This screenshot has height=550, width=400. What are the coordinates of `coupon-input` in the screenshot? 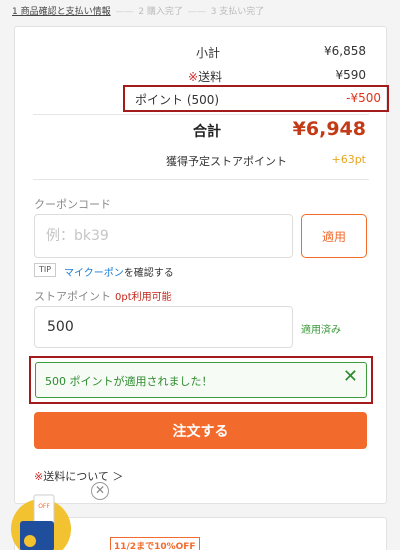 It's located at (163, 236).